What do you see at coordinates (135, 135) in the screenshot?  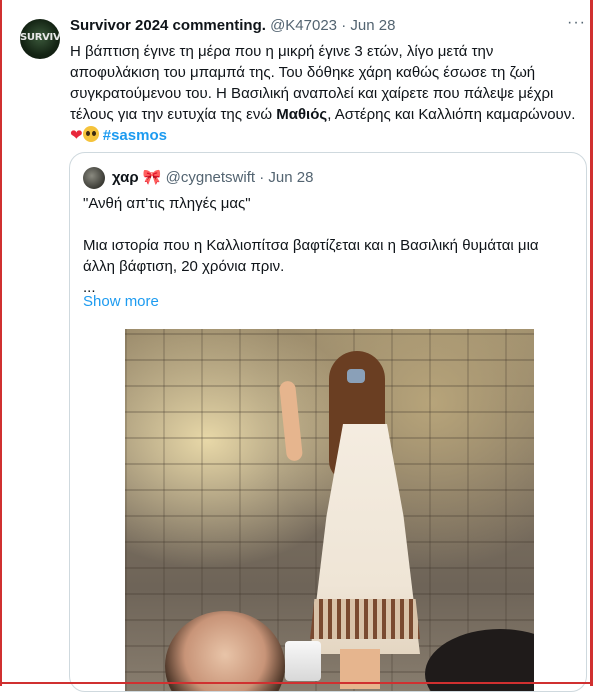 I see `hashtag-link: #sasmos` at bounding box center [135, 135].